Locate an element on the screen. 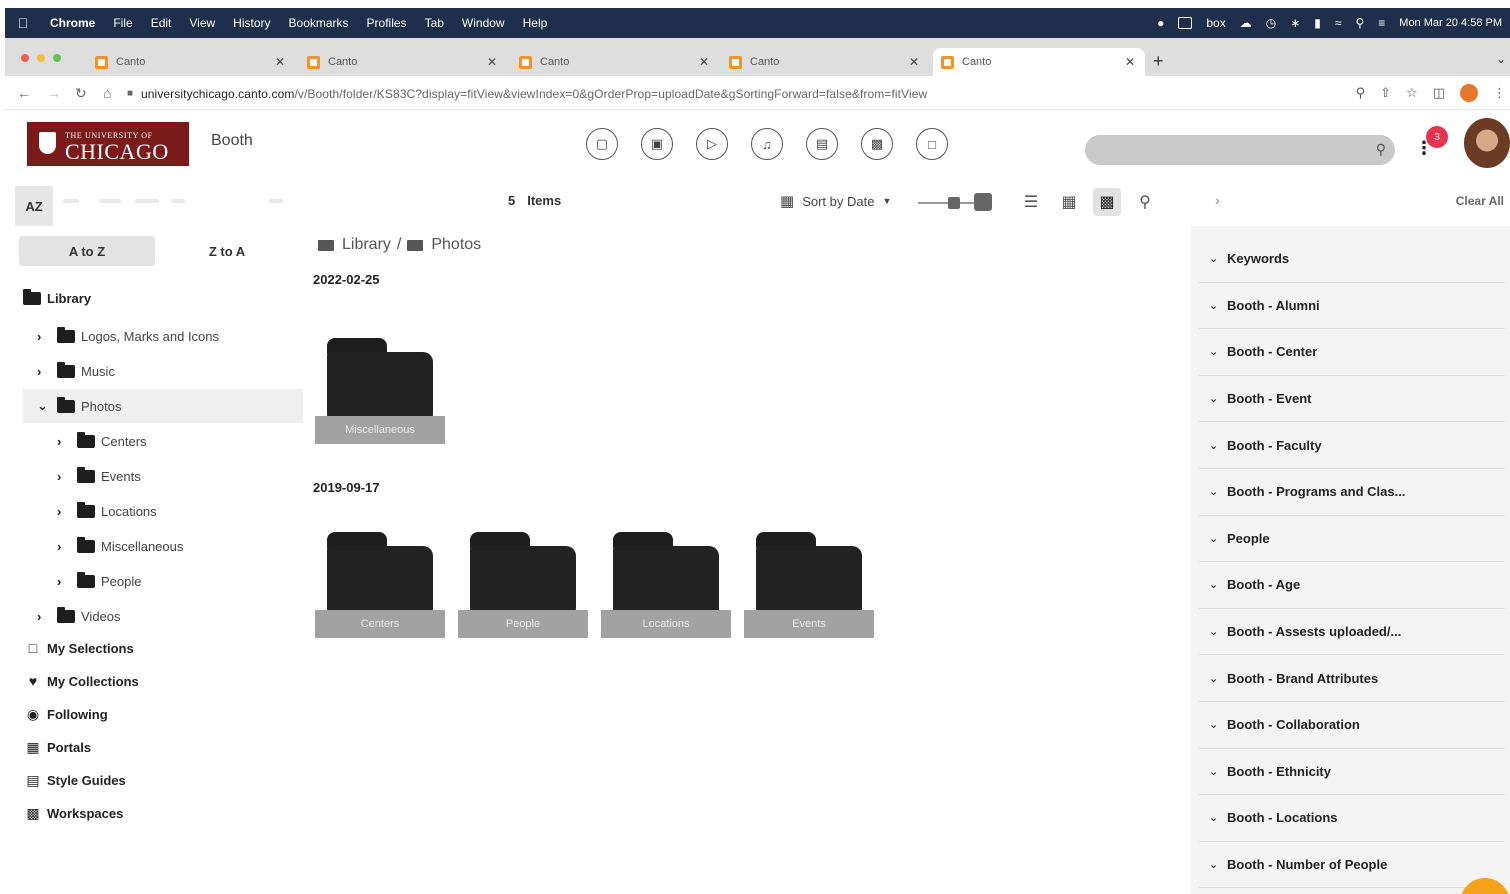 Image resolution: width=1510 pixels, height=894 pixels. tree-item-centers: › Centers is located at coordinates (102, 441).